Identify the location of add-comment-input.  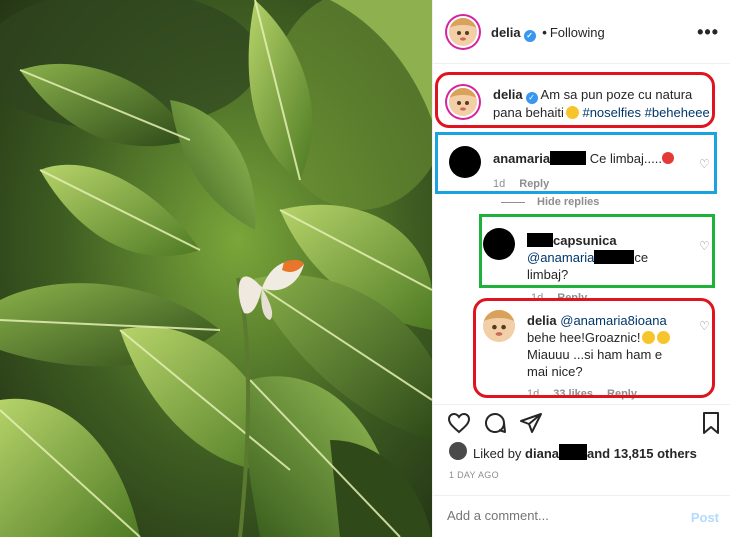
(562, 515).